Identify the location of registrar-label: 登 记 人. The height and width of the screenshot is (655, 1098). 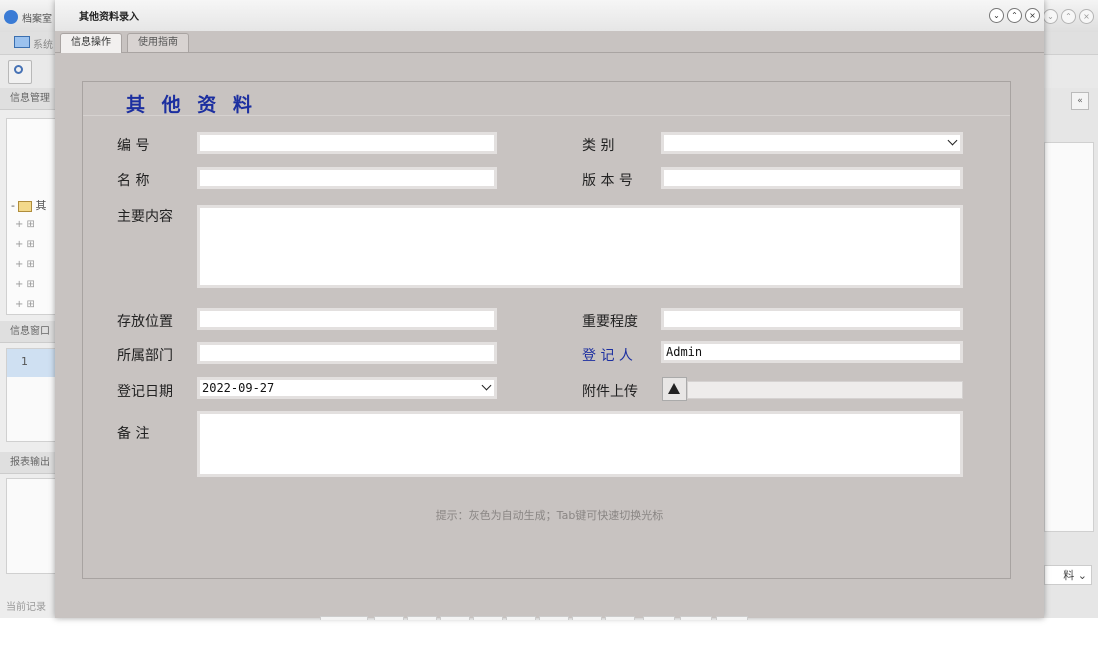
(607, 356).